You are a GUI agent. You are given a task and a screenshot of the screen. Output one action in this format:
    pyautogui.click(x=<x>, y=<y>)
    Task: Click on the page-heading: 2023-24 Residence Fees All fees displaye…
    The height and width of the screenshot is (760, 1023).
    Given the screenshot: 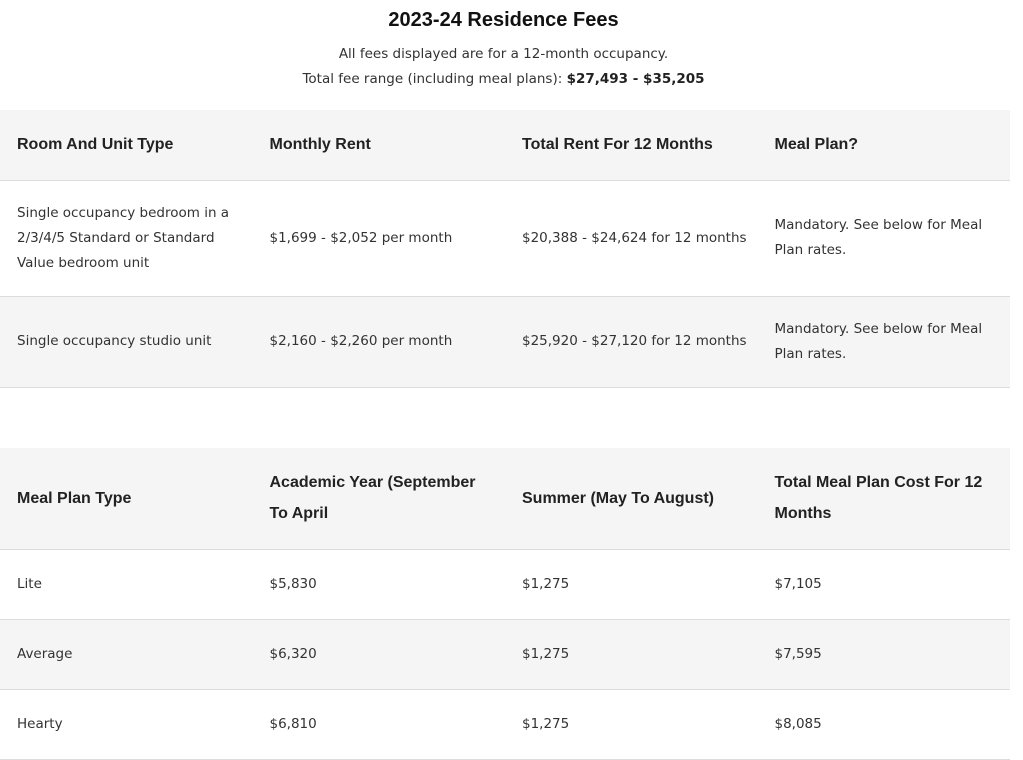 What is the action you would take?
    pyautogui.click(x=503, y=49)
    